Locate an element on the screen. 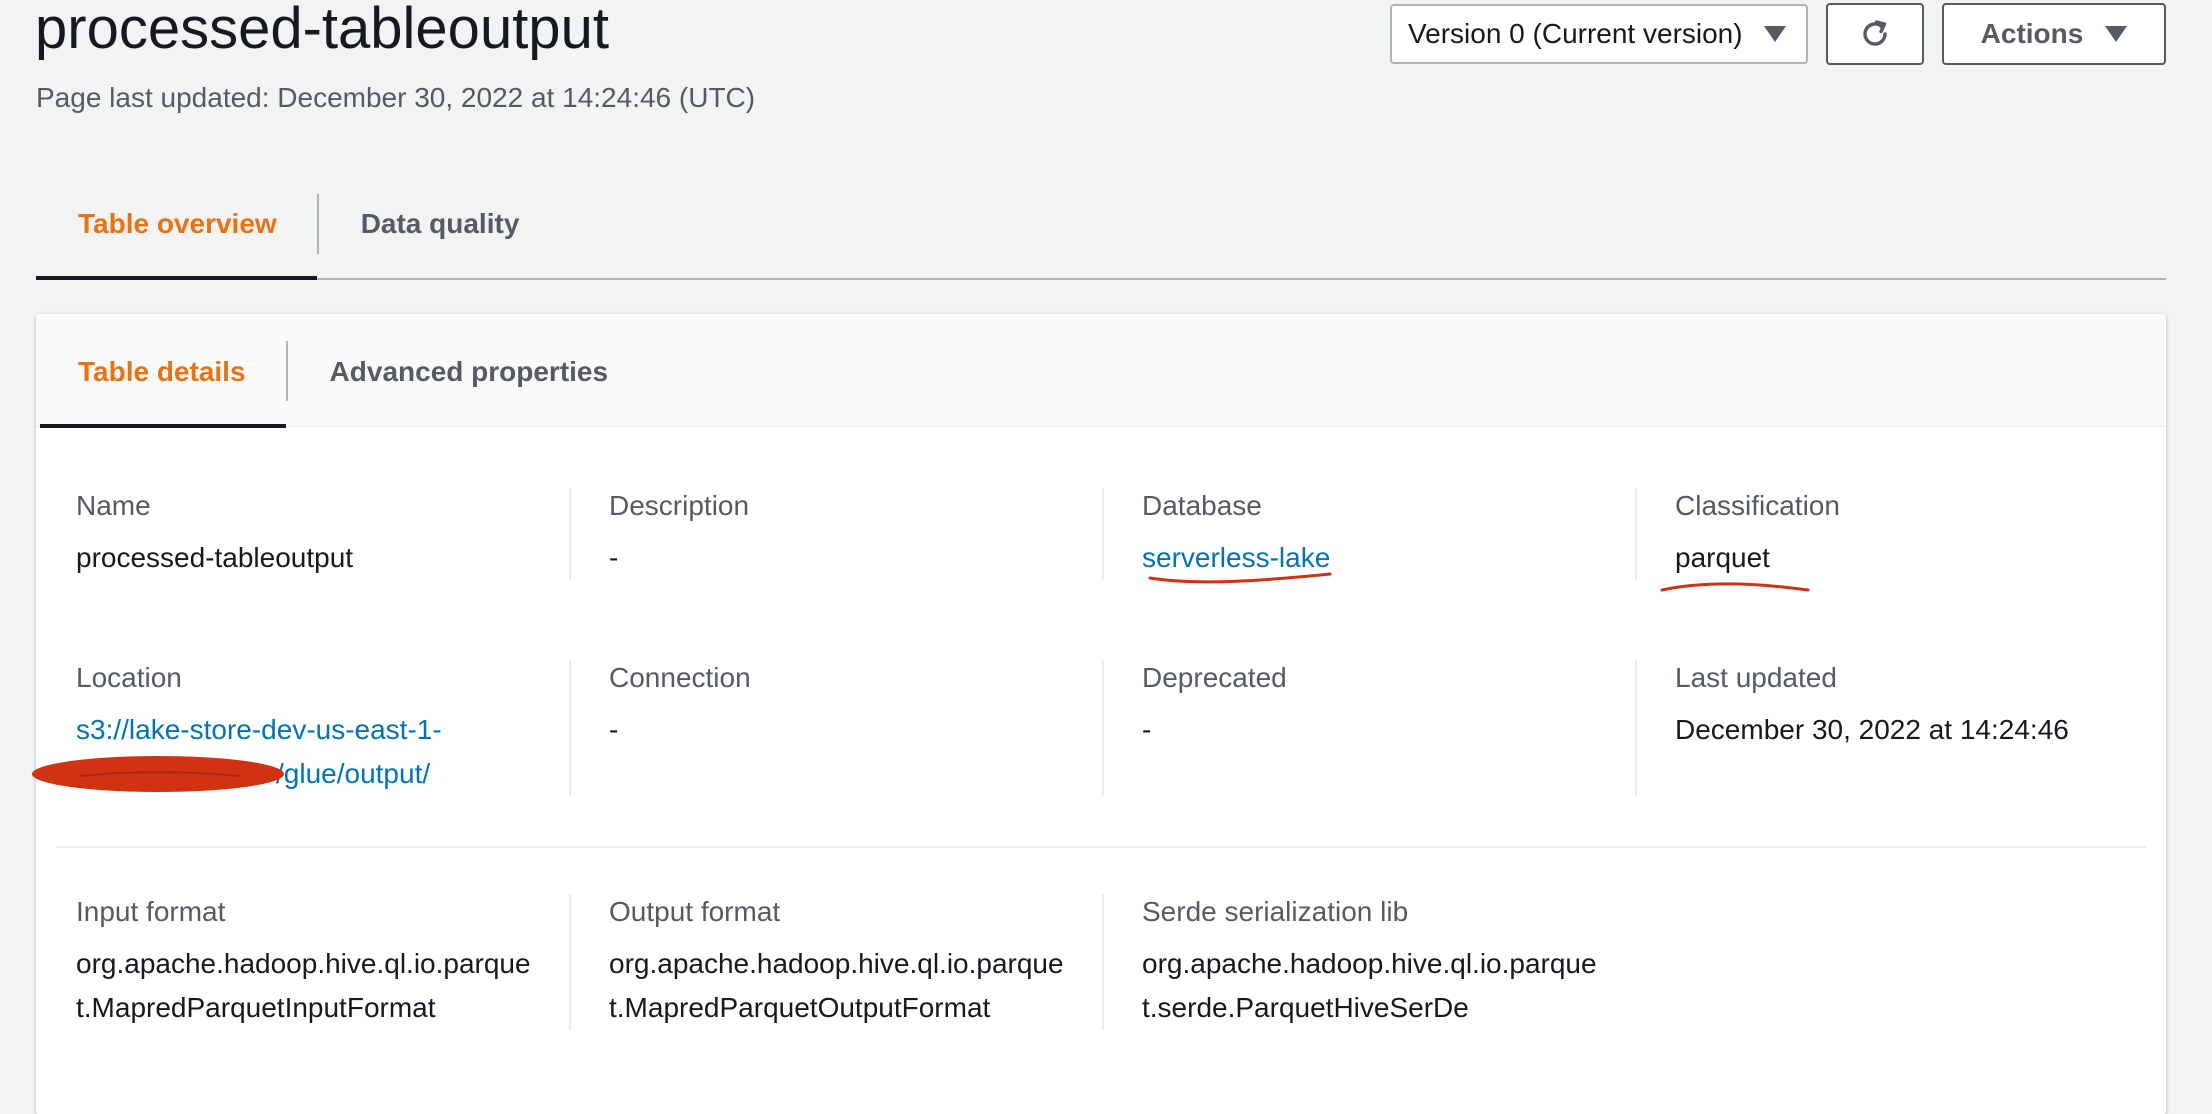  field-label: Database is located at coordinates (1202, 505).